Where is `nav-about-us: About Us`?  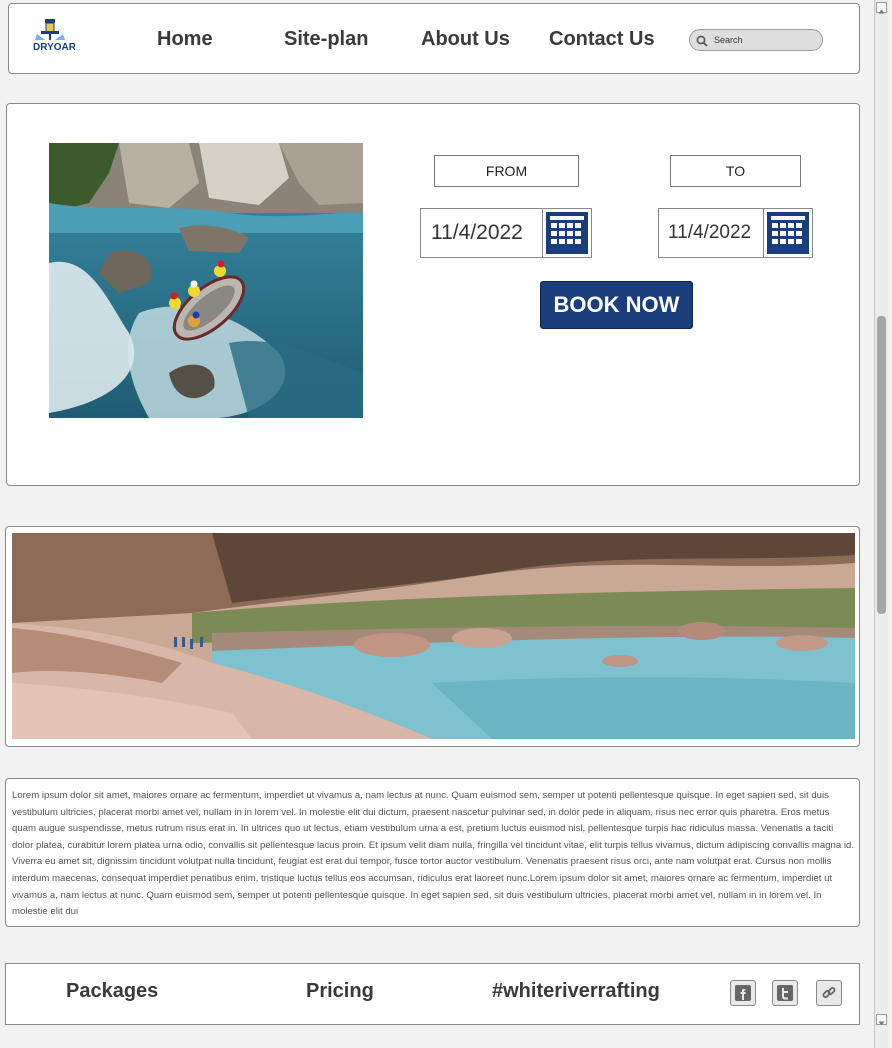 nav-about-us: About Us is located at coordinates (465, 39).